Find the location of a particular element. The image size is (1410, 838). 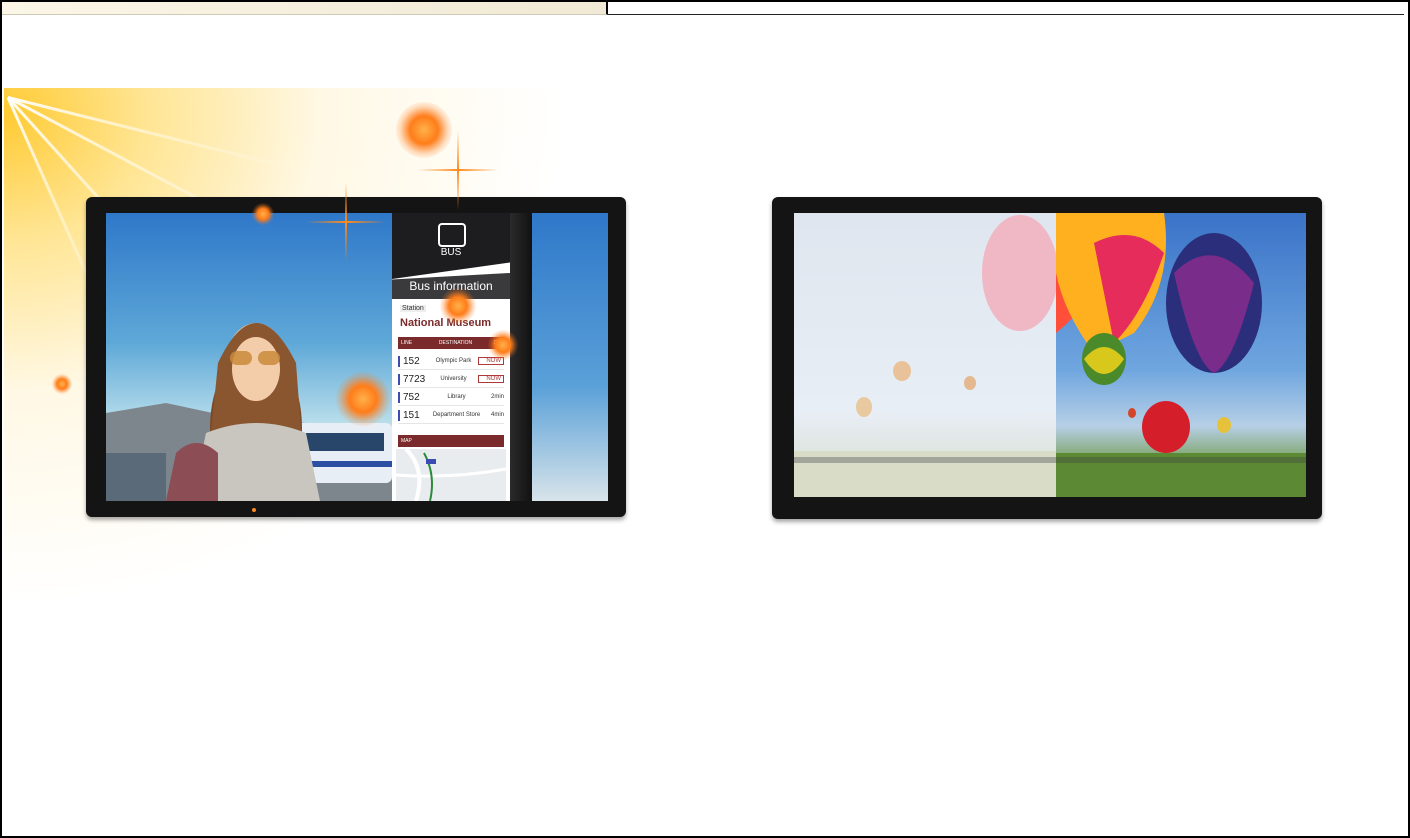

street-scene-image is located at coordinates (249, 412).